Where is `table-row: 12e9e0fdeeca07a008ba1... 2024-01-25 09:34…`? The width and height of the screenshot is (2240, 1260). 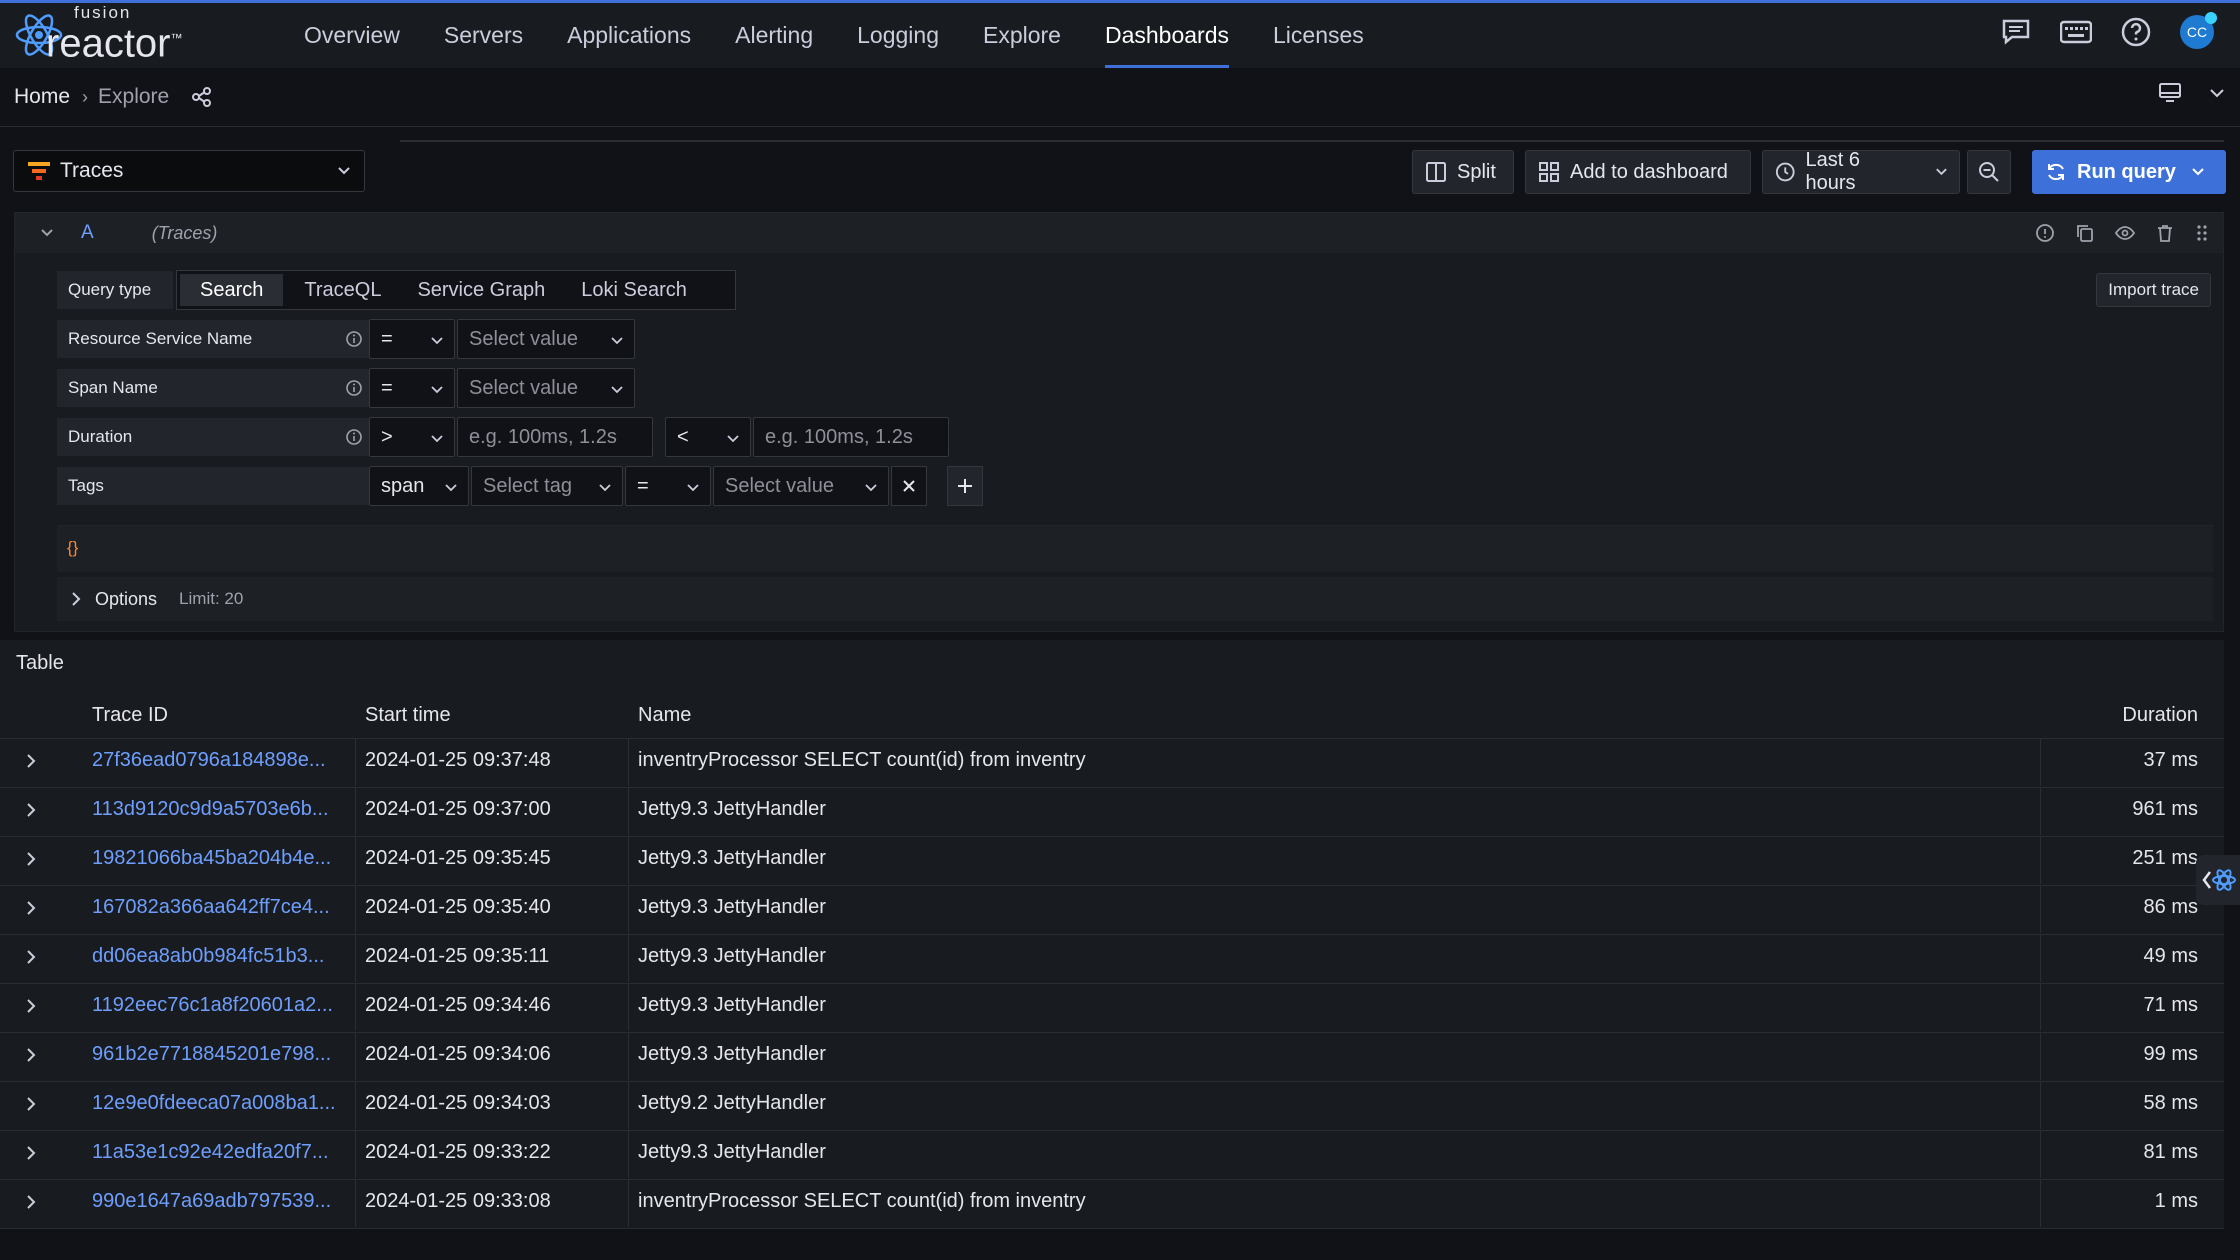
table-row: 12e9e0fdeeca07a008ba1... 2024-01-25 09:34… is located at coordinates (1112, 1106).